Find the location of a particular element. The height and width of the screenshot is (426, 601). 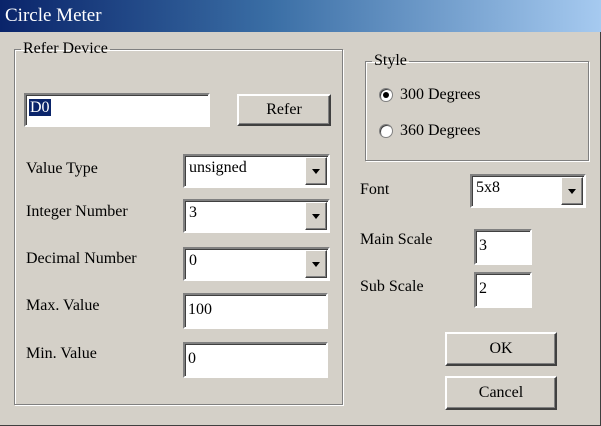

refer-device-legend: Refer Device is located at coordinates (65, 48).